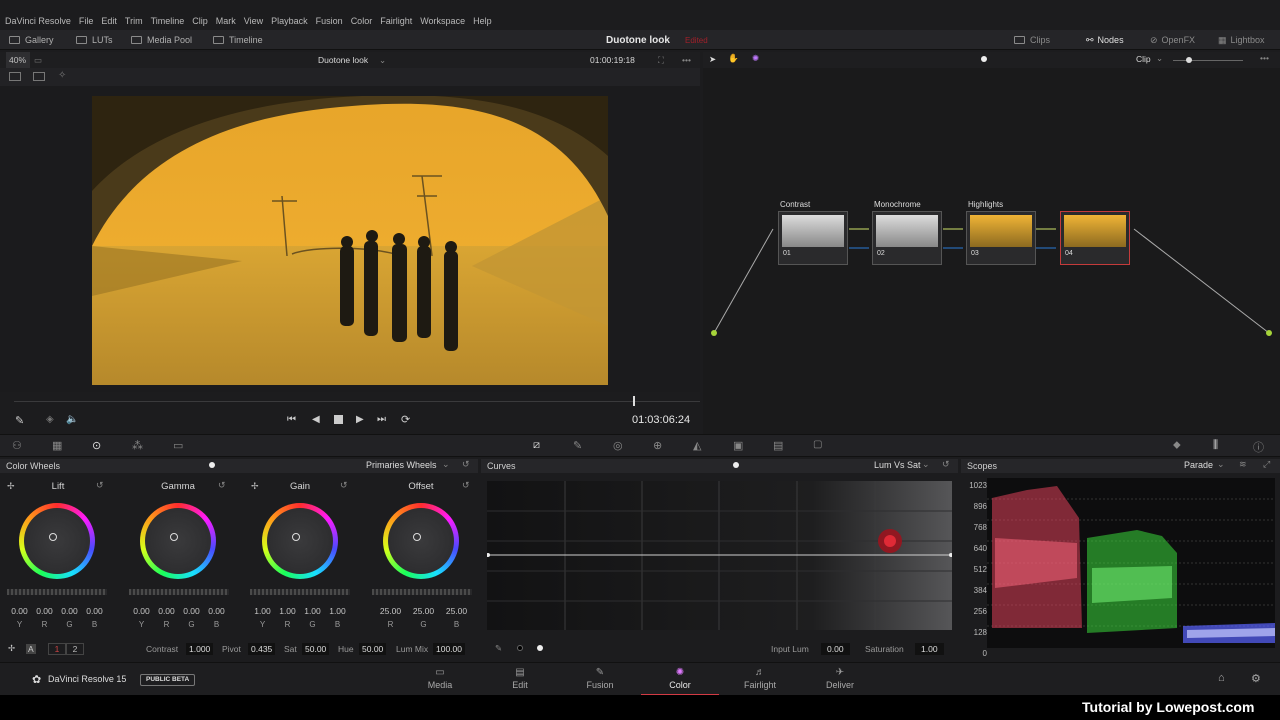  What do you see at coordinates (1241, 40) in the screenshot?
I see `lightbox-button: ▦ Lightbox` at bounding box center [1241, 40].